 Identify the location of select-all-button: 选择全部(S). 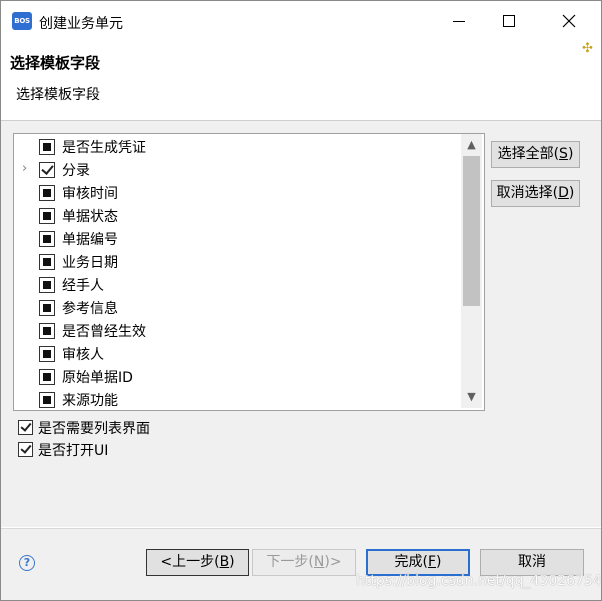
(535, 154).